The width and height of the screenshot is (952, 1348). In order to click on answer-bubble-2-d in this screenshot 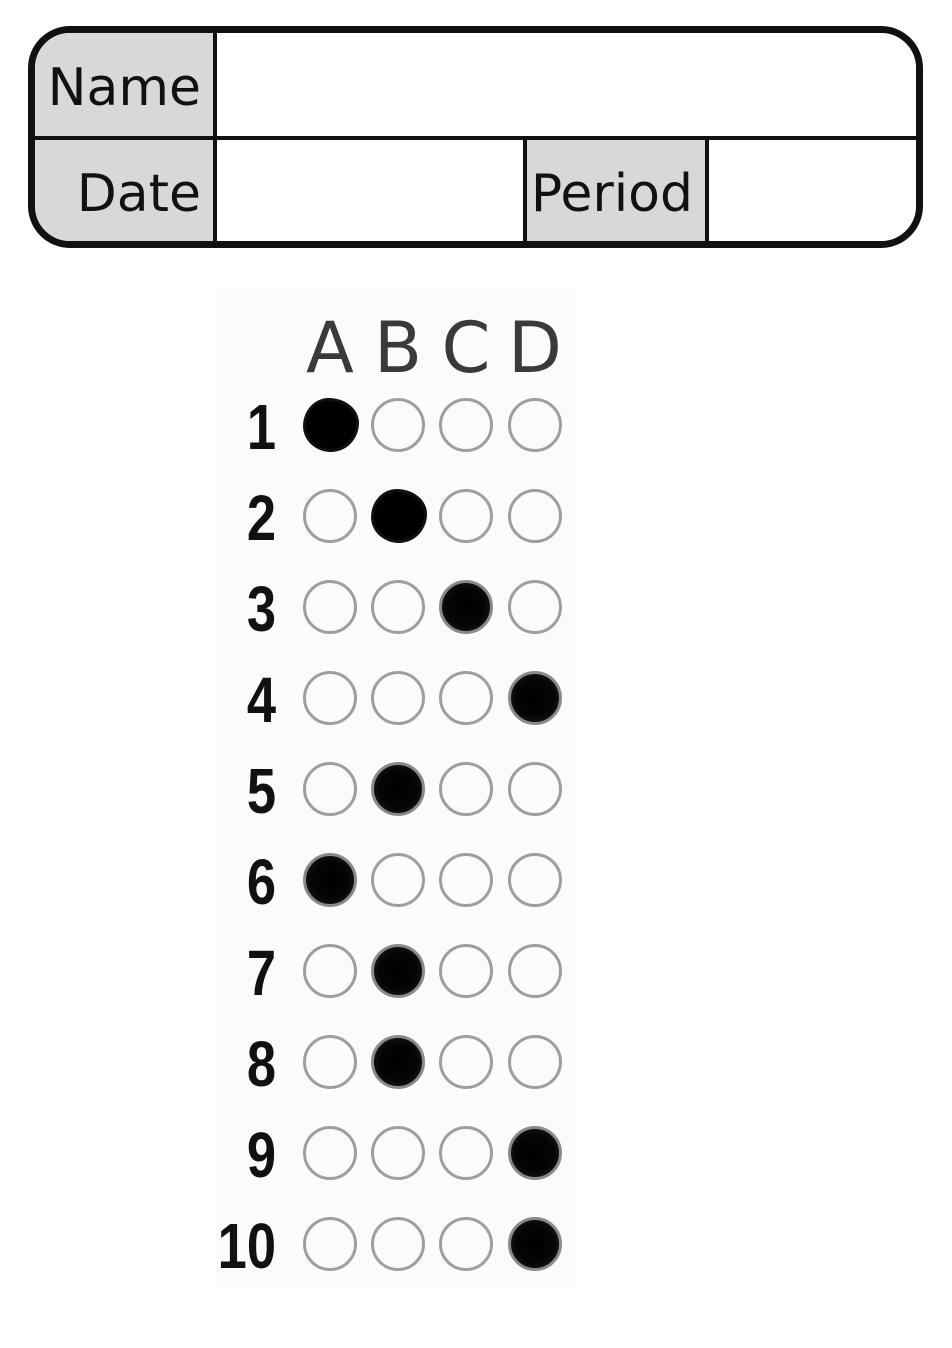, I will do `click(535, 516)`.